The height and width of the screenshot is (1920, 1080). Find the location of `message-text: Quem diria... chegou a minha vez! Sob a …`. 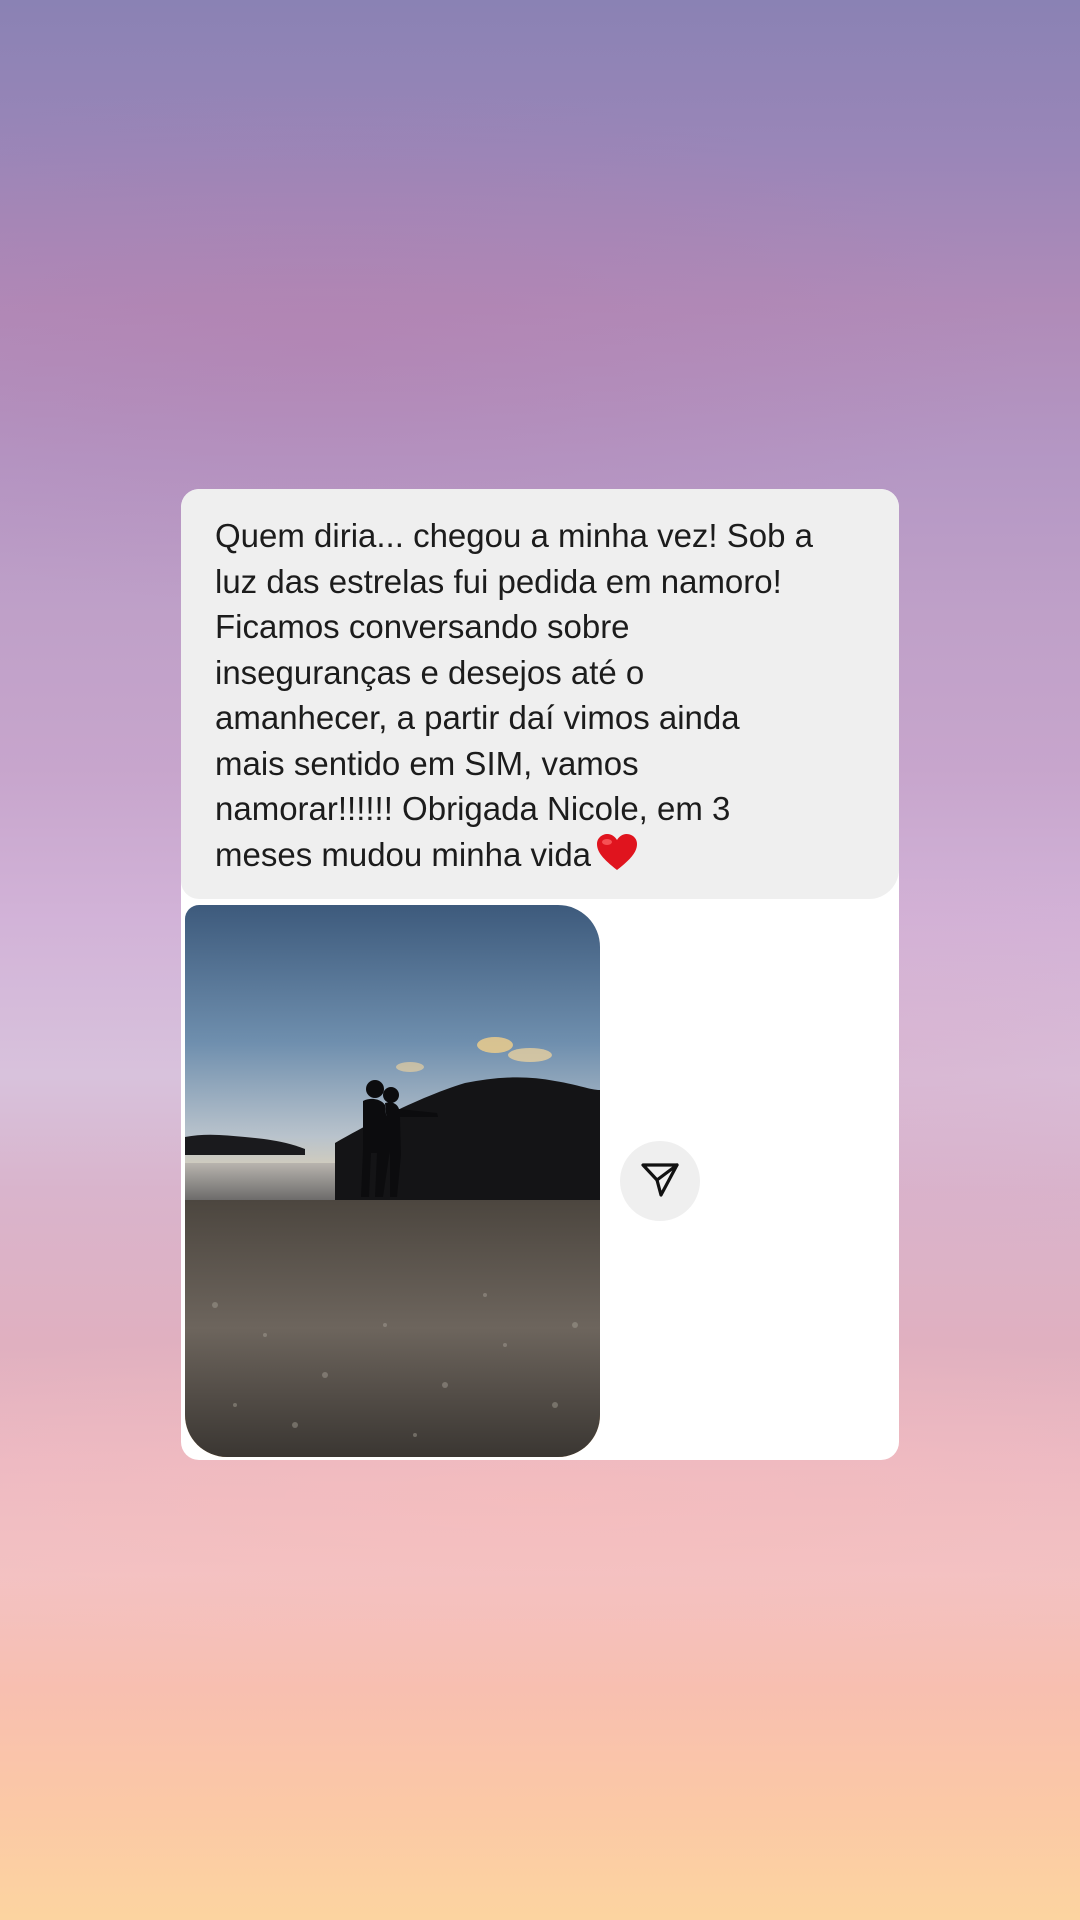

message-text: Quem diria... chegou a minha vez! Sob a … is located at coordinates (547, 698).